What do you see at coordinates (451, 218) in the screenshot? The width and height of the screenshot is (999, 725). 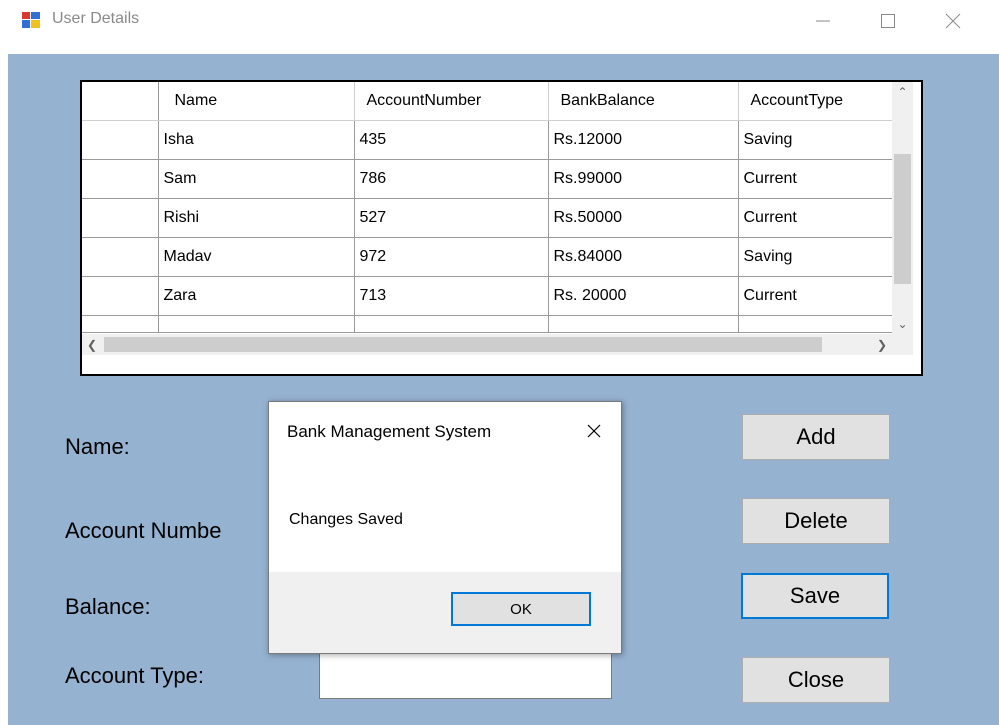 I see `cell-account-number: 527` at bounding box center [451, 218].